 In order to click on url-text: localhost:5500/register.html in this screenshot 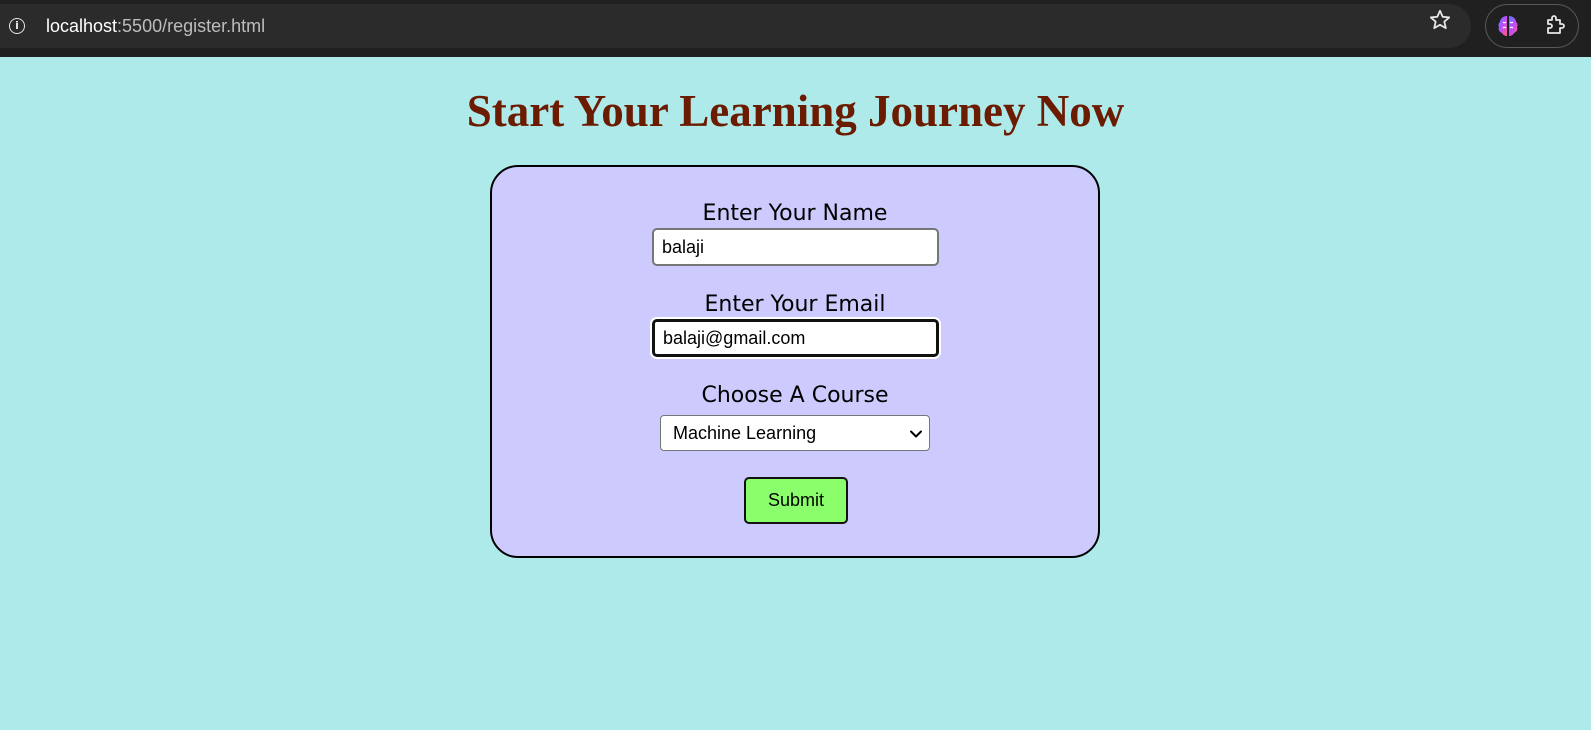, I will do `click(155, 26)`.